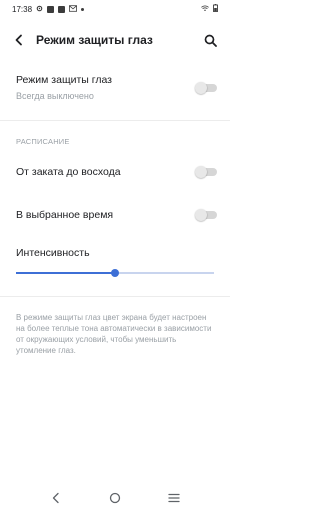  Describe the element at coordinates (51, 9) in the screenshot. I see `vk-icon` at that location.